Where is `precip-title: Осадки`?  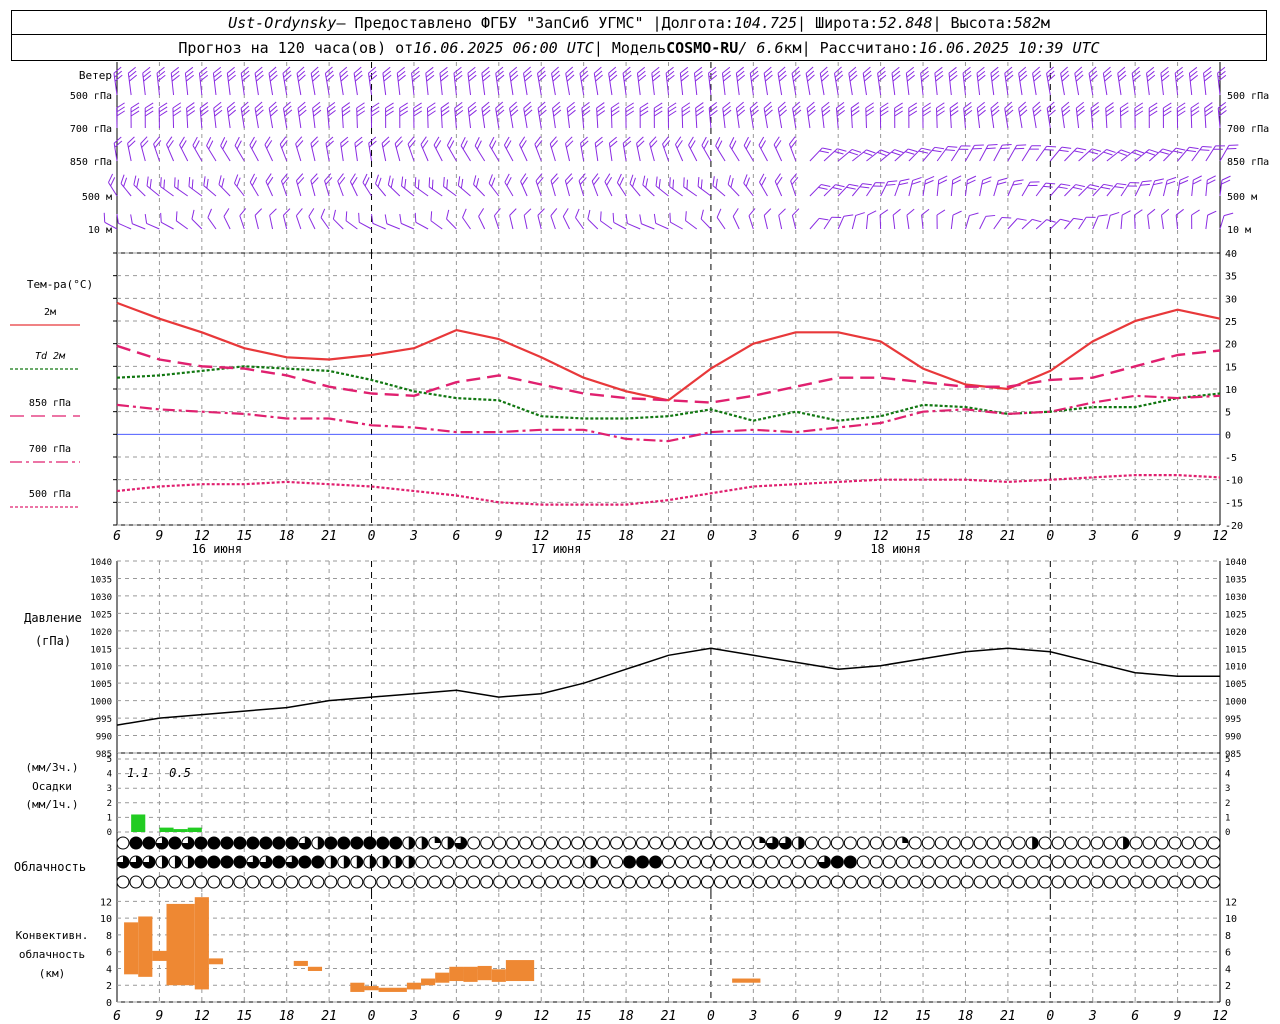 precip-title: Осадки is located at coordinates (52, 786).